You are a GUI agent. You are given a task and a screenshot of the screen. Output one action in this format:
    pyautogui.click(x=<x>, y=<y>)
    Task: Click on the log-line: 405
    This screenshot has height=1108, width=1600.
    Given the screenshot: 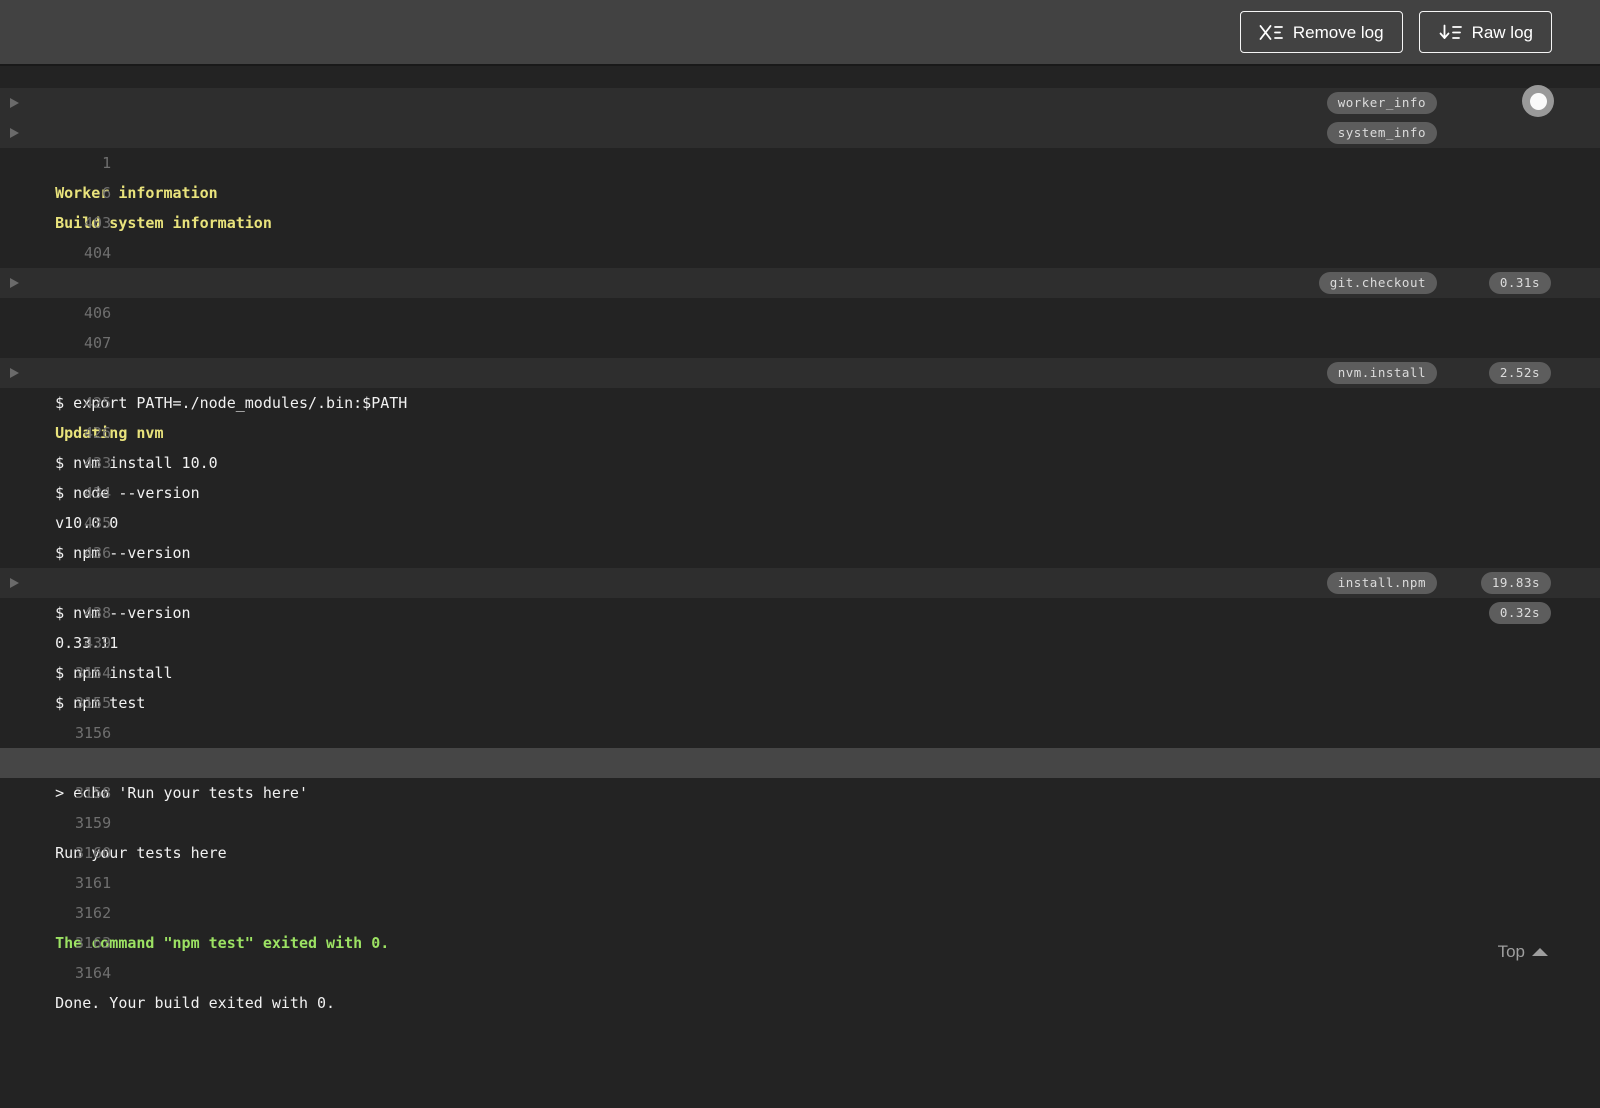 What is the action you would take?
    pyautogui.click(x=800, y=250)
    